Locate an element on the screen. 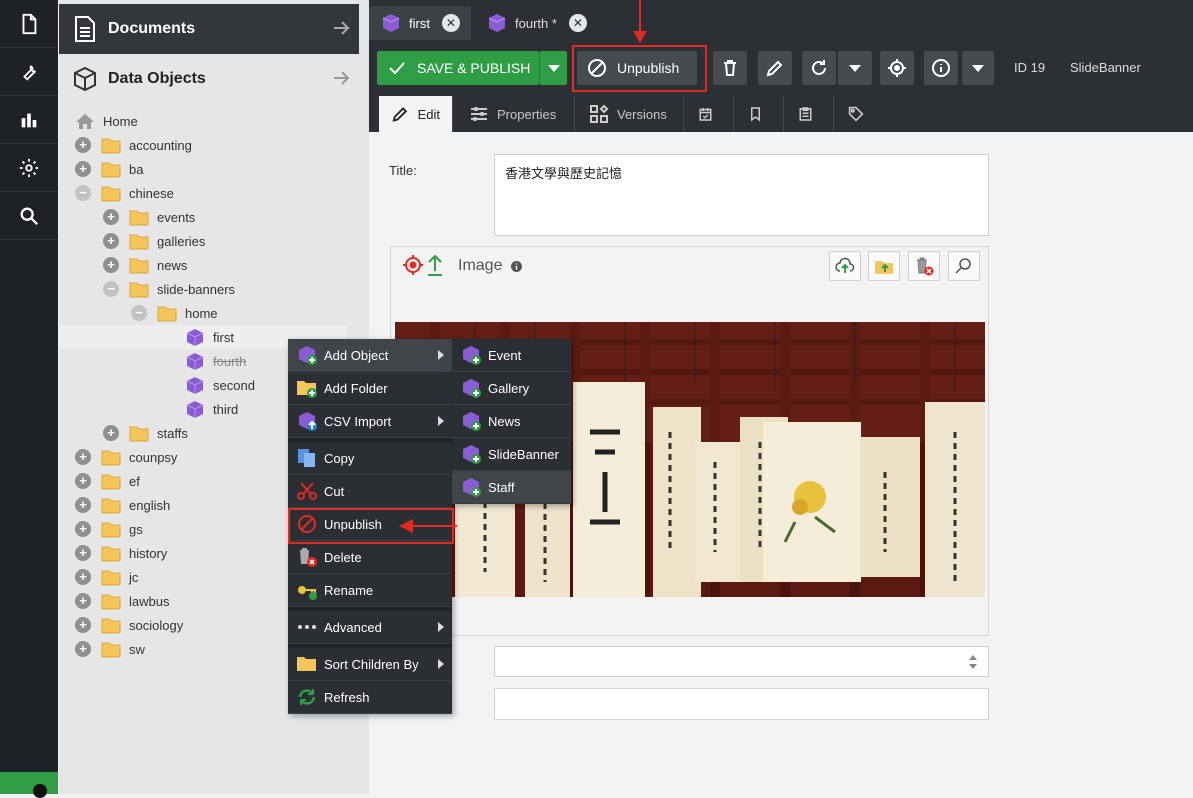  clear-image-button is located at coordinates (924, 266).